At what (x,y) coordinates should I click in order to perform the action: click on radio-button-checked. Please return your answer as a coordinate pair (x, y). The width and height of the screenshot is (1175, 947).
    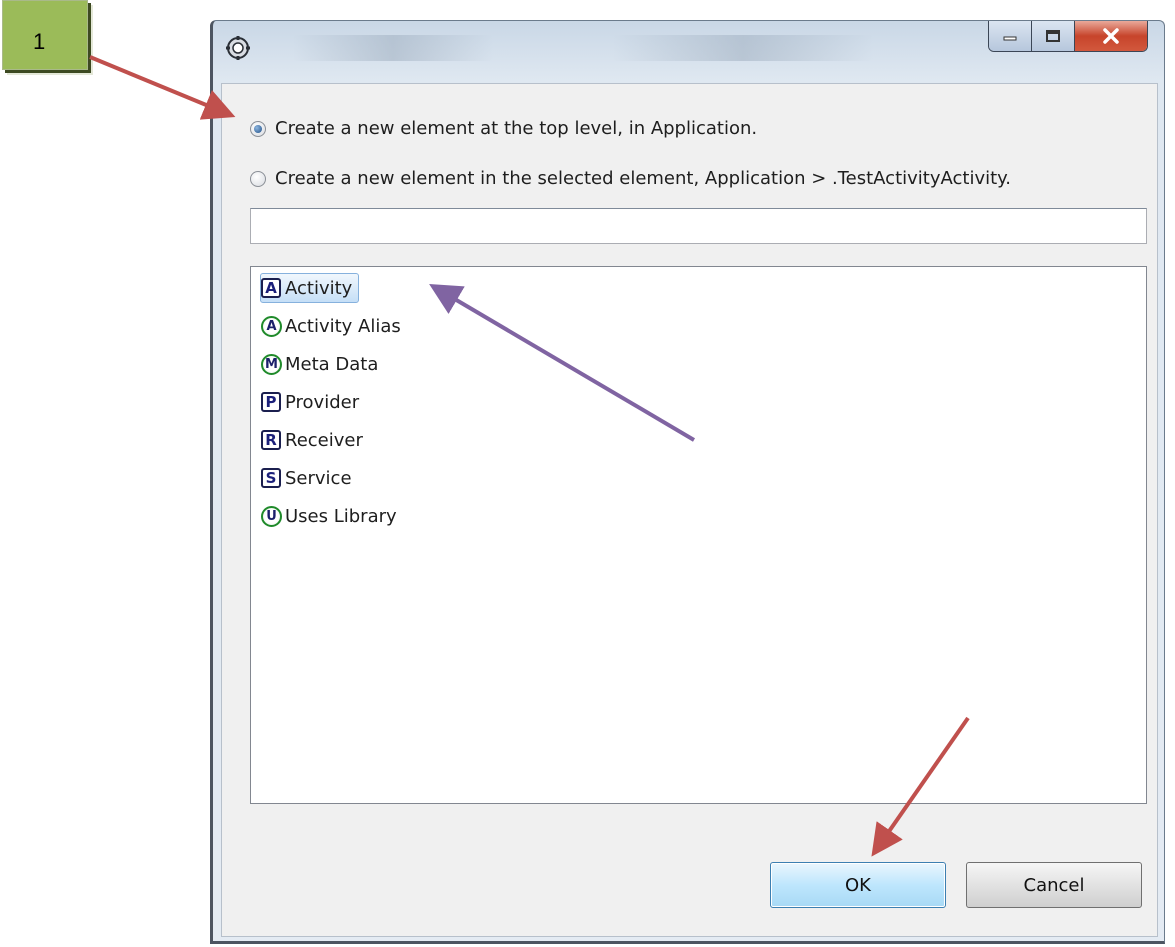
    Looking at the image, I should click on (258, 128).